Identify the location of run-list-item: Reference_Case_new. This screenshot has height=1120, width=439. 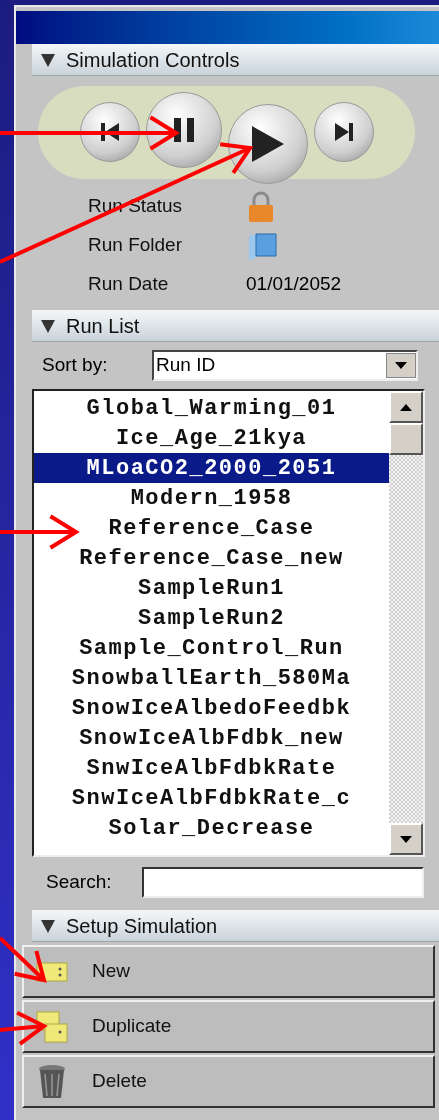
(211, 558).